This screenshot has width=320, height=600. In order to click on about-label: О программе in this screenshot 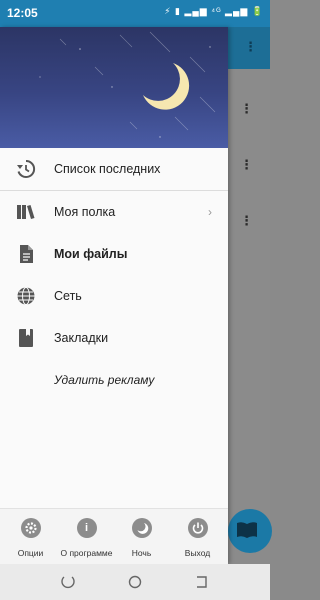, I will do `click(86, 553)`.